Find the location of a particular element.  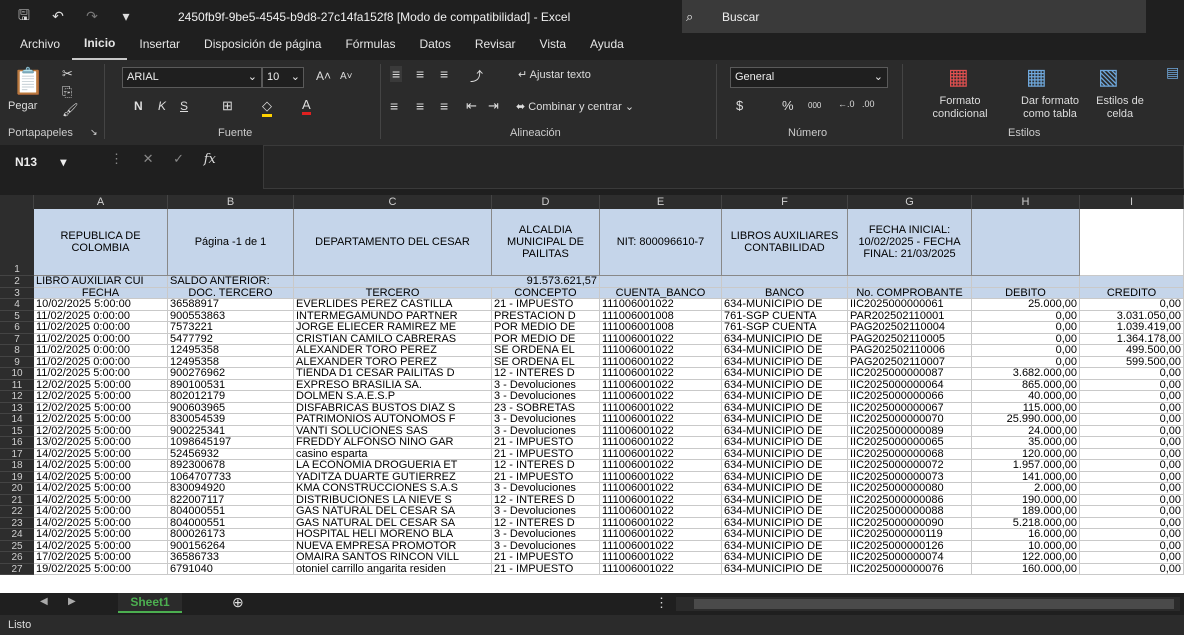

increase-decimal-icon: ←.0 is located at coordinates (846, 104).